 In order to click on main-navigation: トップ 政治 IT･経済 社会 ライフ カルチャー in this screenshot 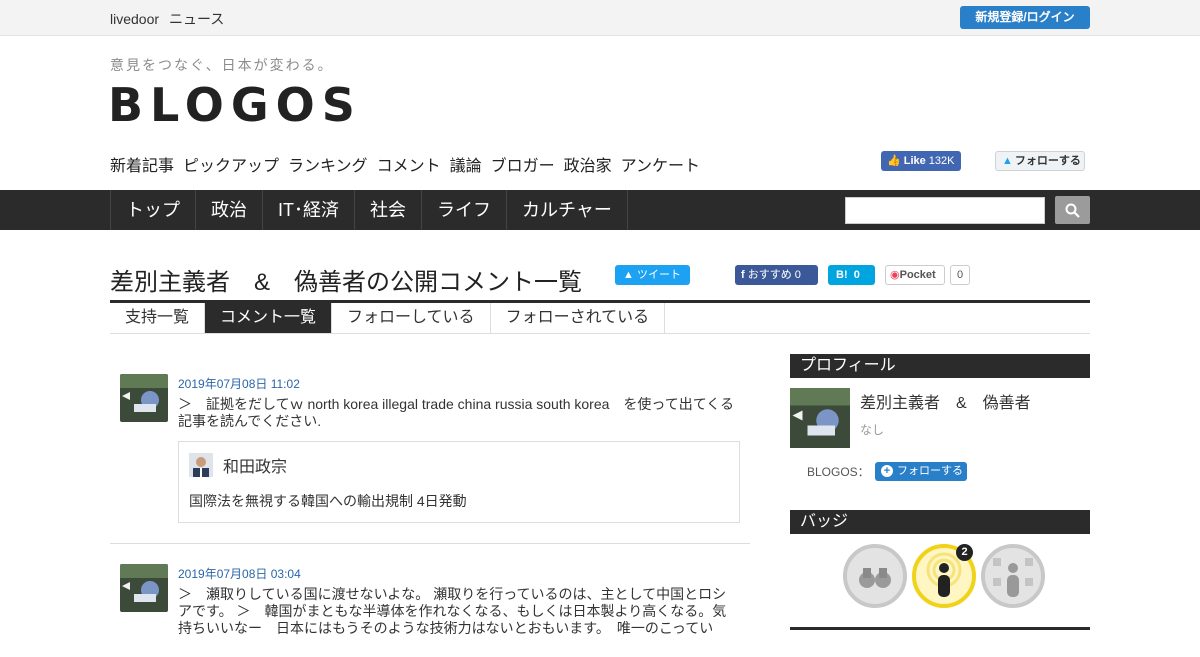, I will do `click(600, 210)`.